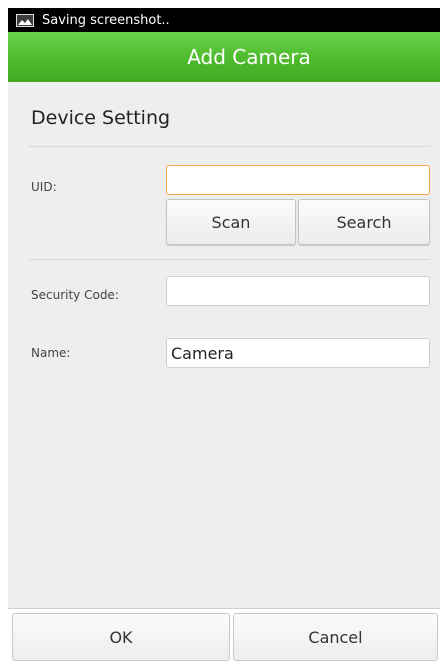 The height and width of the screenshot is (662, 448). Describe the element at coordinates (121, 637) in the screenshot. I see `ok-button: OK` at that location.